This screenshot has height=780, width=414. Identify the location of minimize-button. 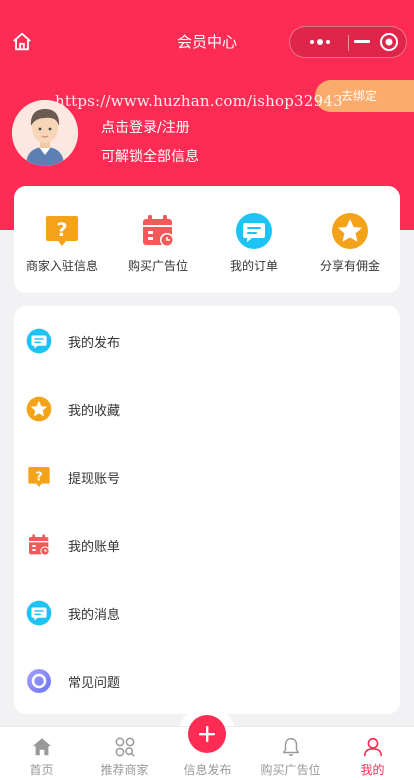
(362, 42).